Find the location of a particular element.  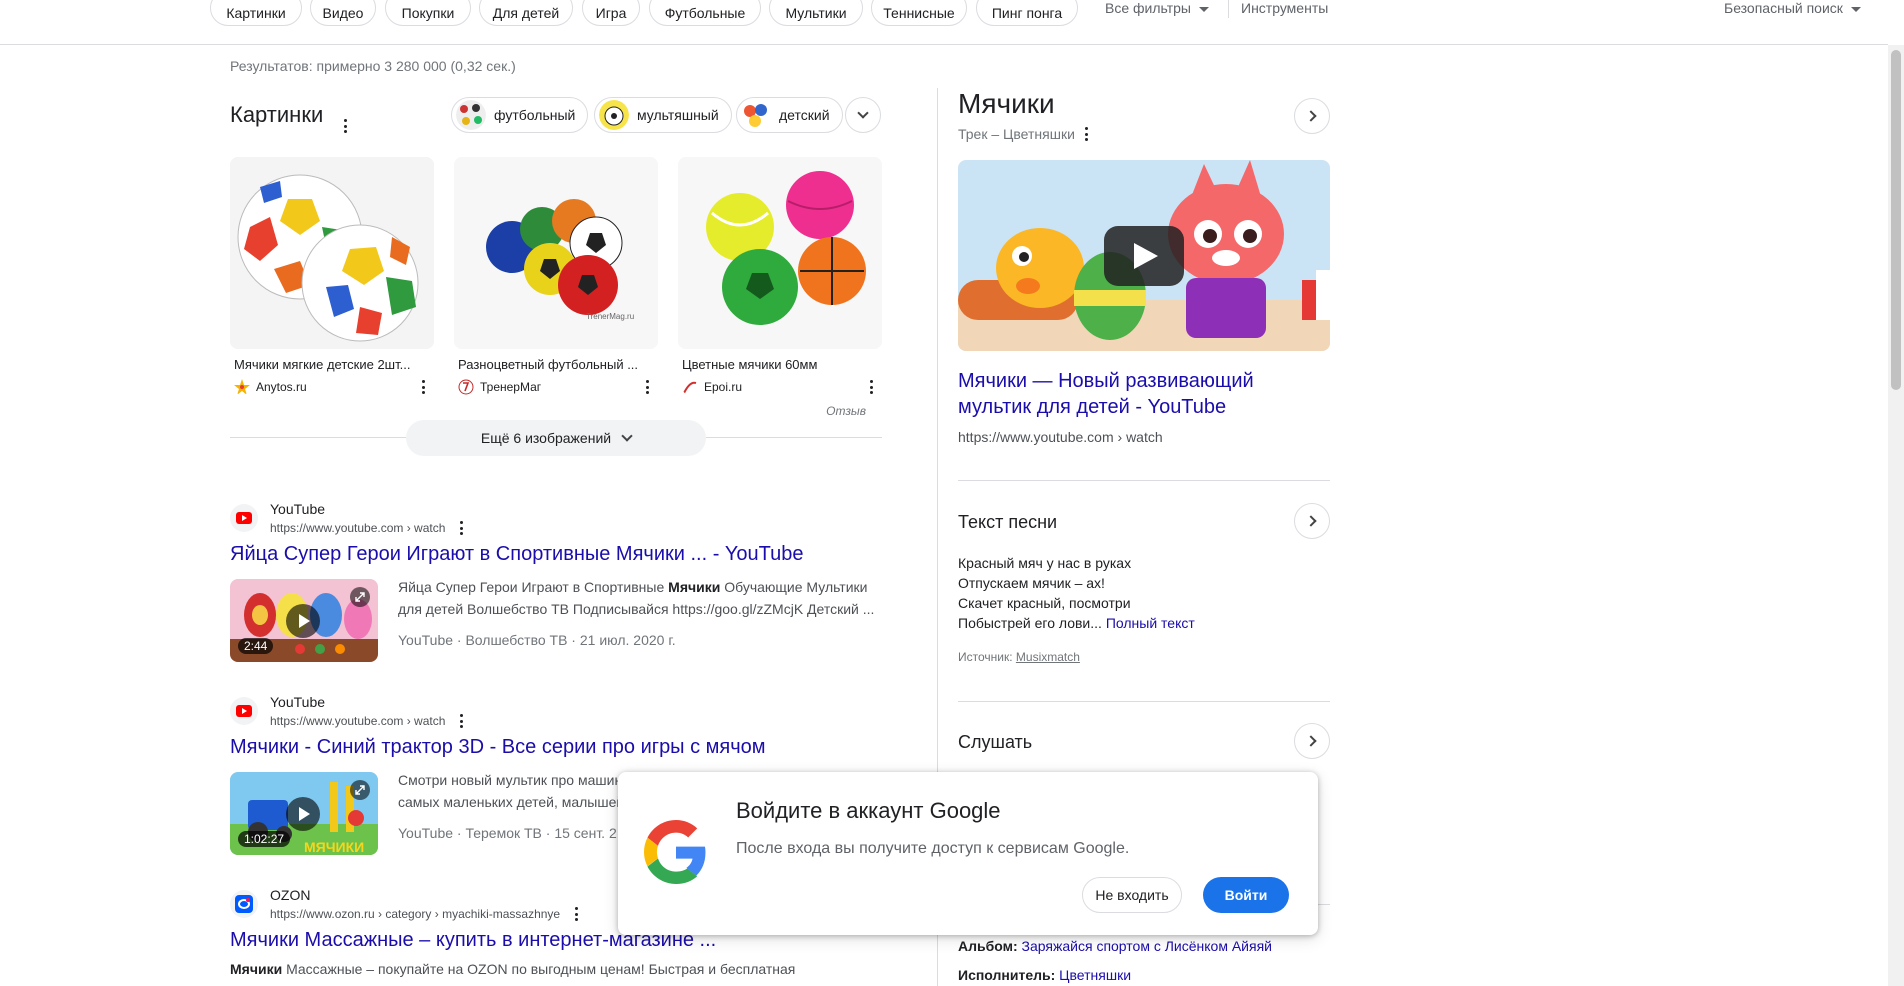

image-caption: Цветные мячики 60мм is located at coordinates (780, 364).